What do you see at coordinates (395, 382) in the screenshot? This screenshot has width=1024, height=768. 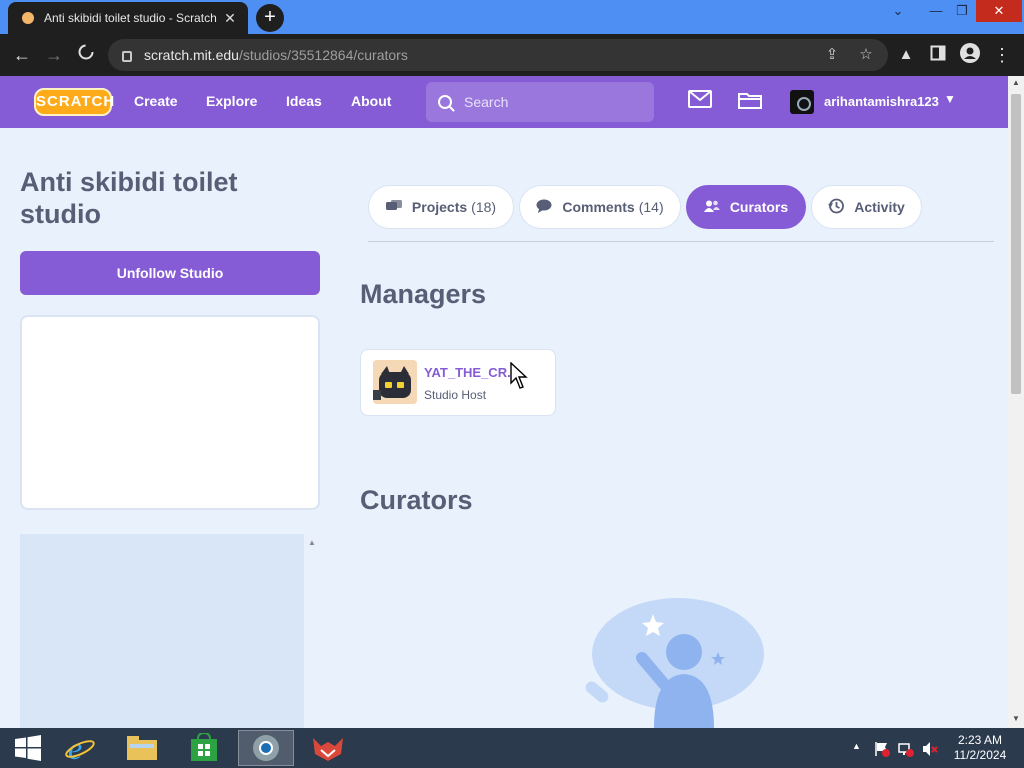 I see `manager-avatar` at bounding box center [395, 382].